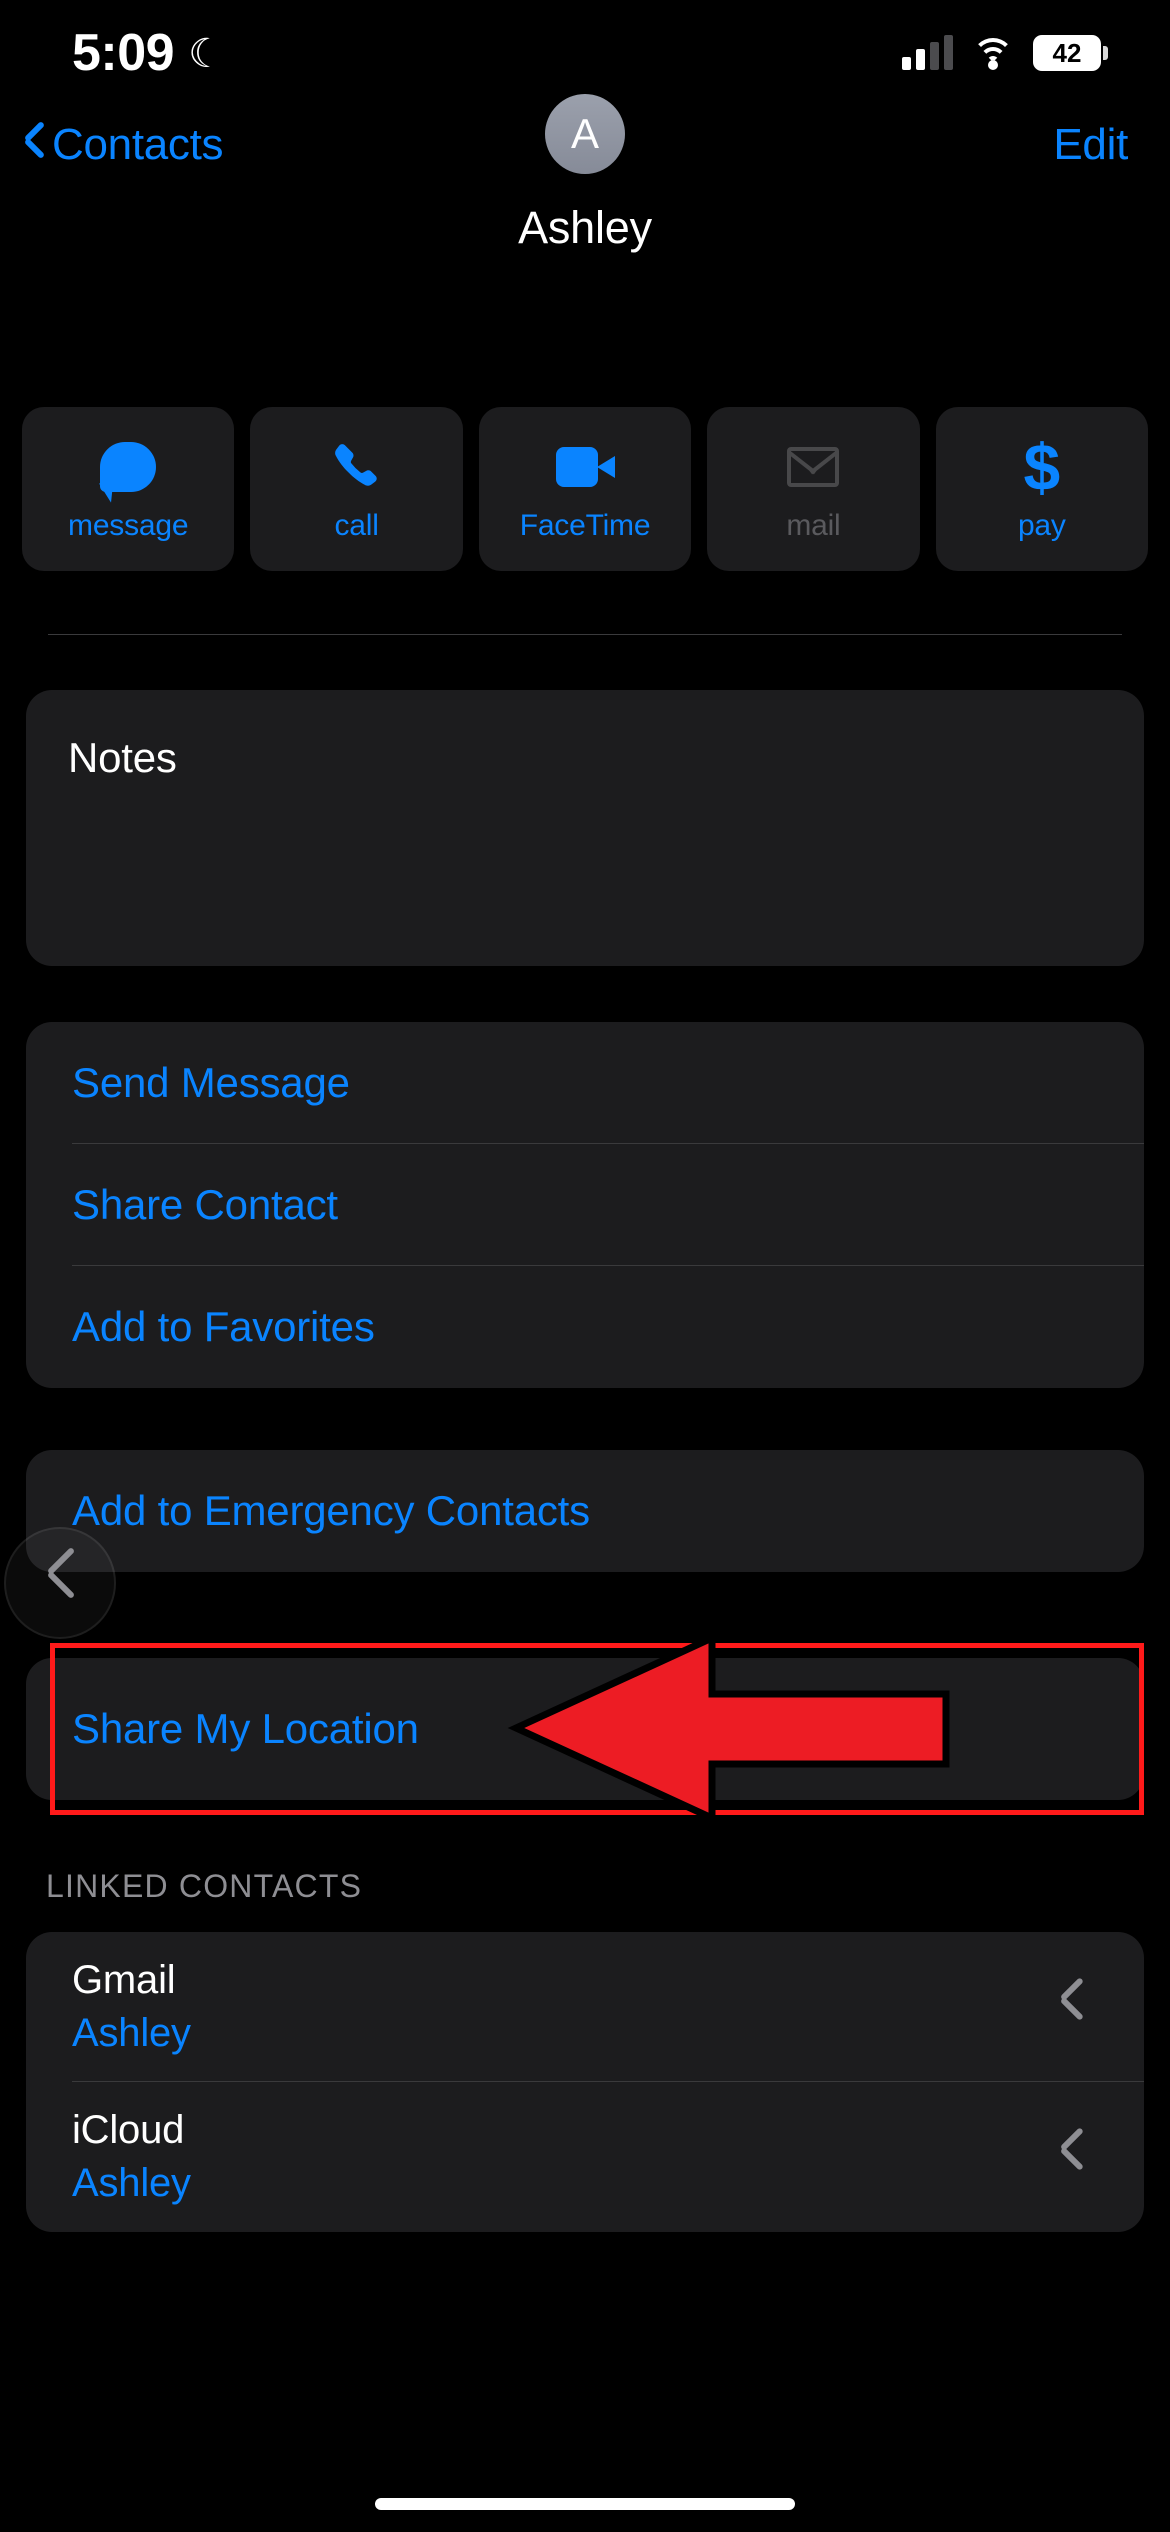  I want to click on send-message-row: Send Message, so click(585, 1083).